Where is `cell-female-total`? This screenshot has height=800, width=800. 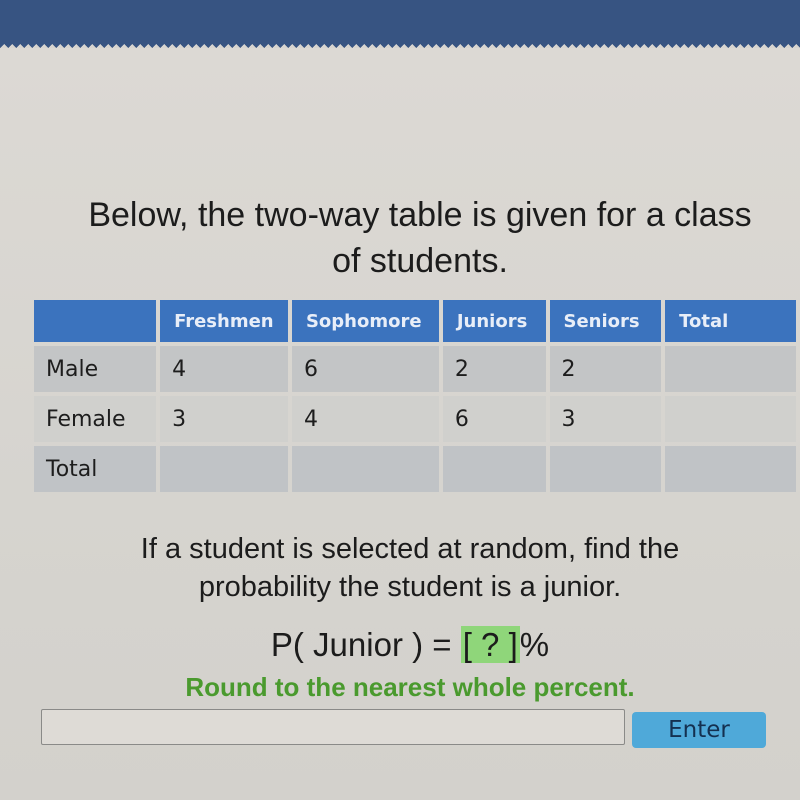 cell-female-total is located at coordinates (730, 419).